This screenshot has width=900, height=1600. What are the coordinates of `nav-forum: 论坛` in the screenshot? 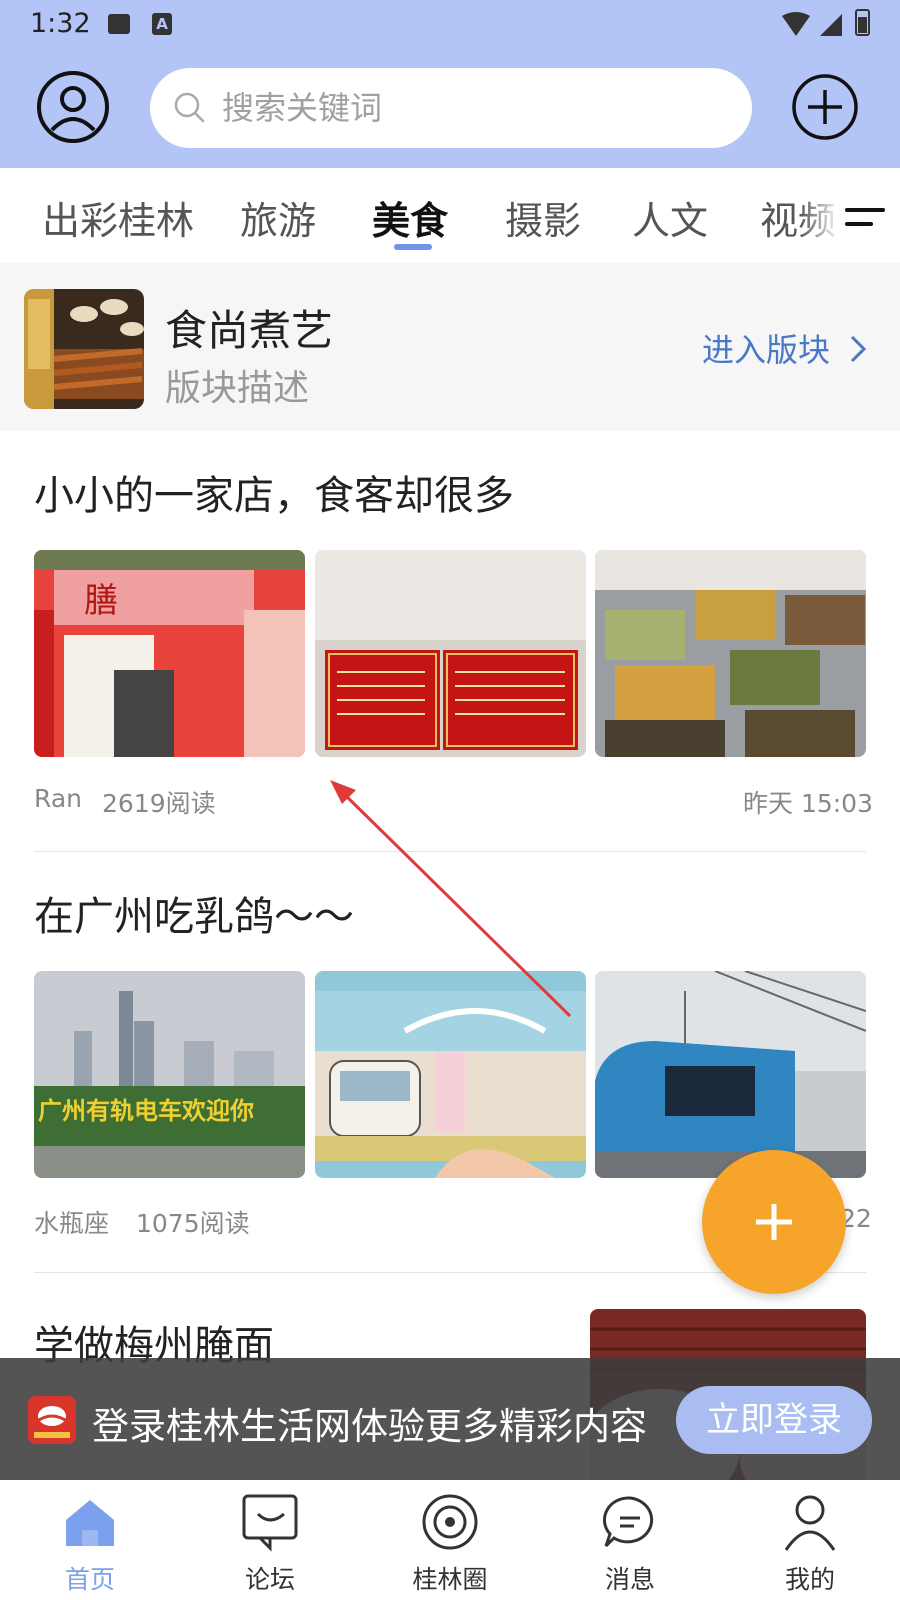 It's located at (270, 1540).